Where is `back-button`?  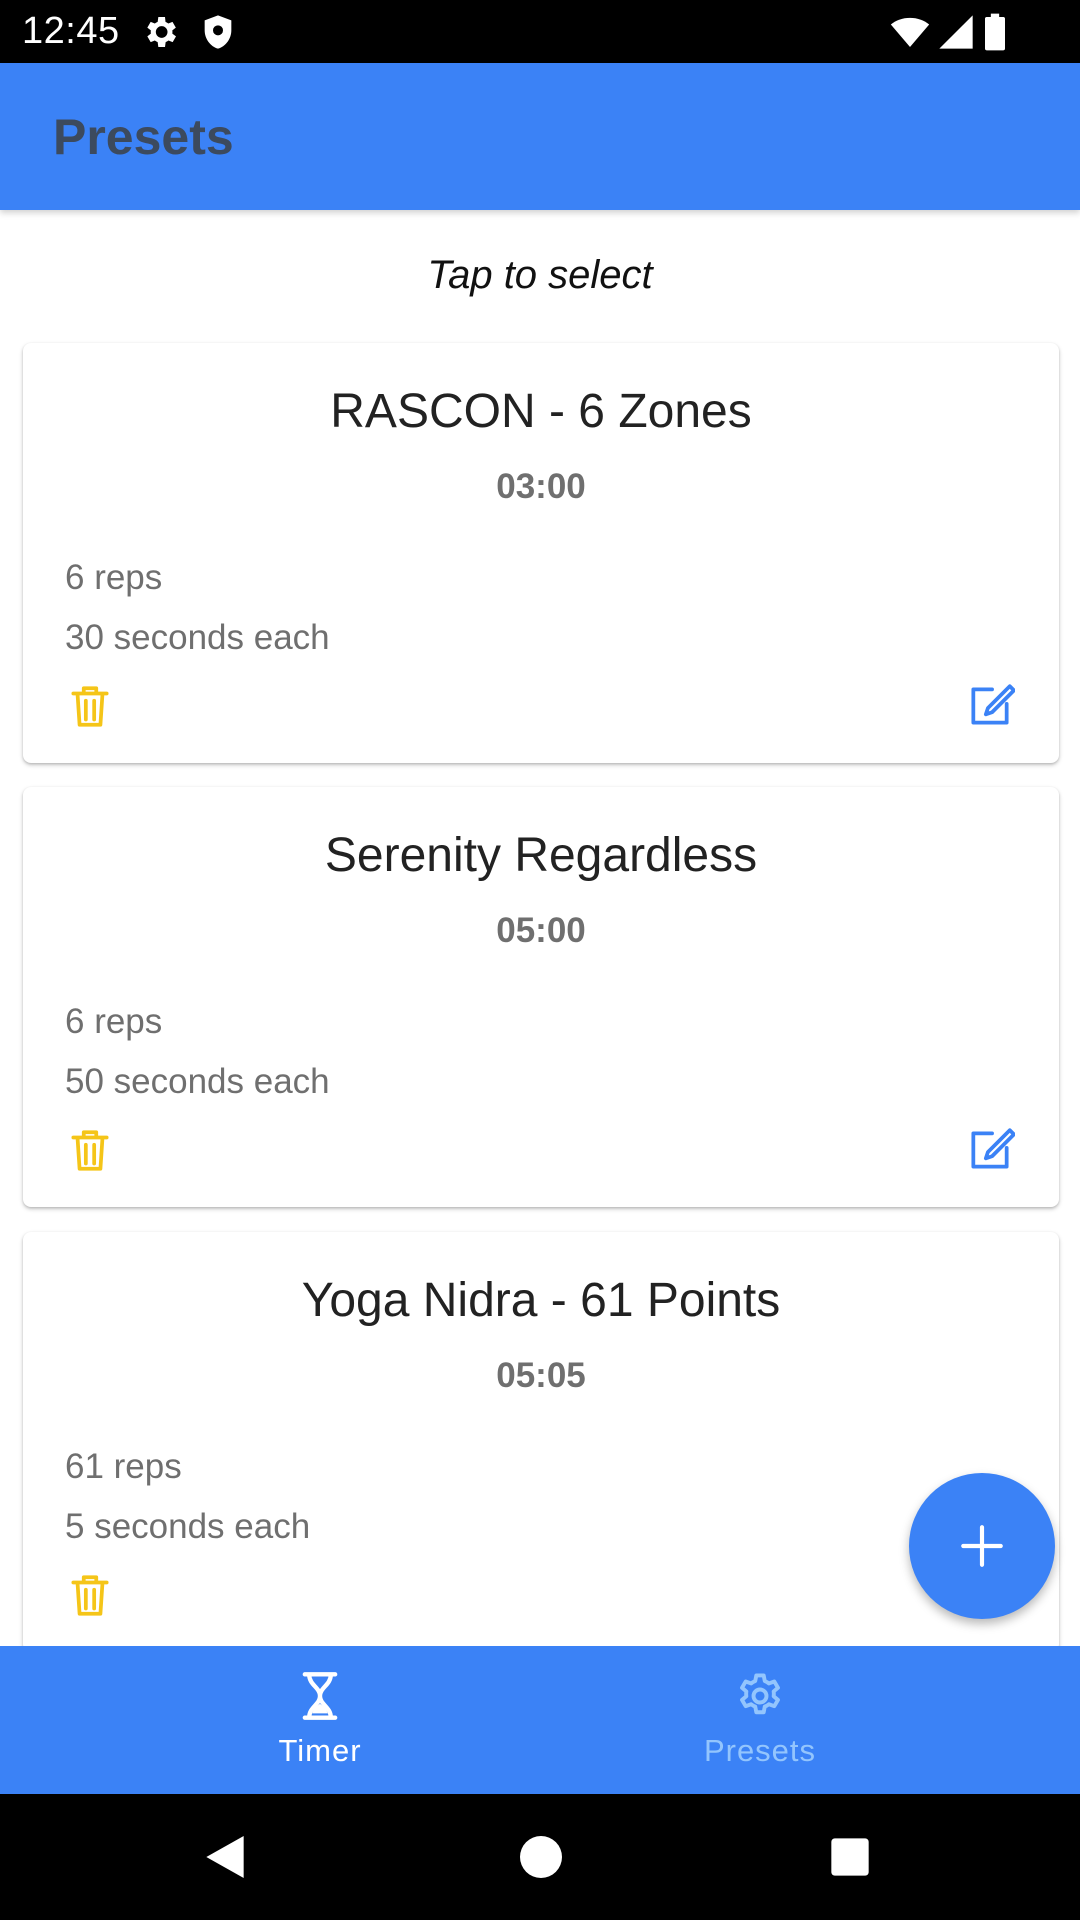 back-button is located at coordinates (225, 1857).